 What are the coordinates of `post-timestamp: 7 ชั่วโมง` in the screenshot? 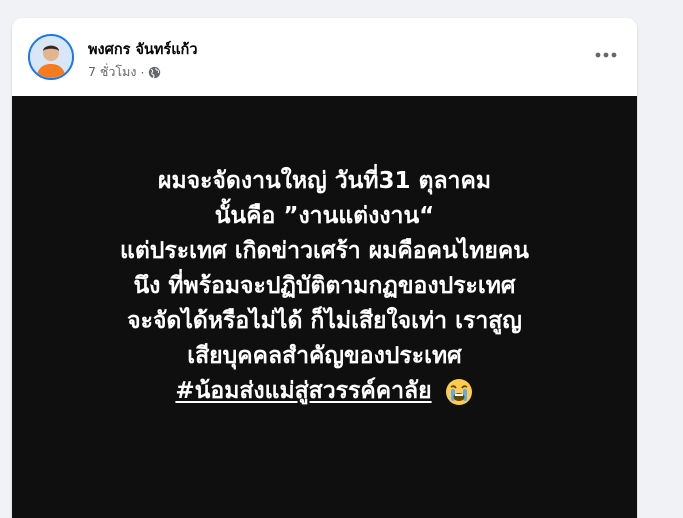 It's located at (112, 72).